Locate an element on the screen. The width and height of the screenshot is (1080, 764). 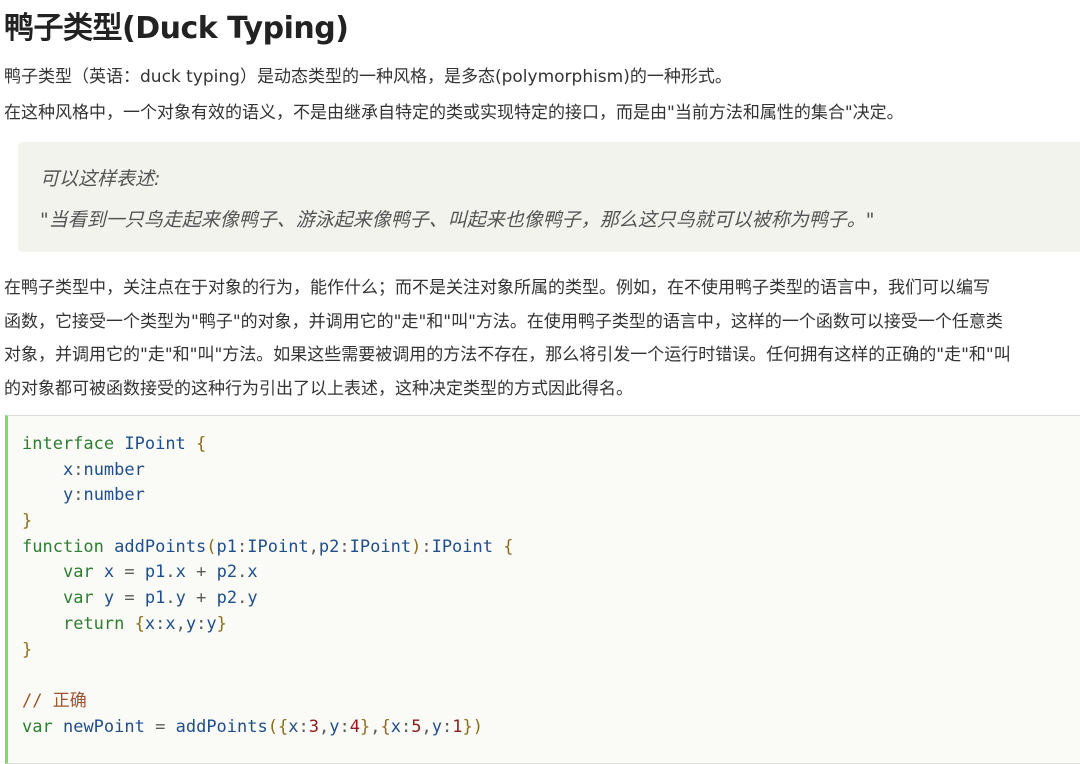
page-title: 鸭子类型(Duck Typing) is located at coordinates (176, 28).